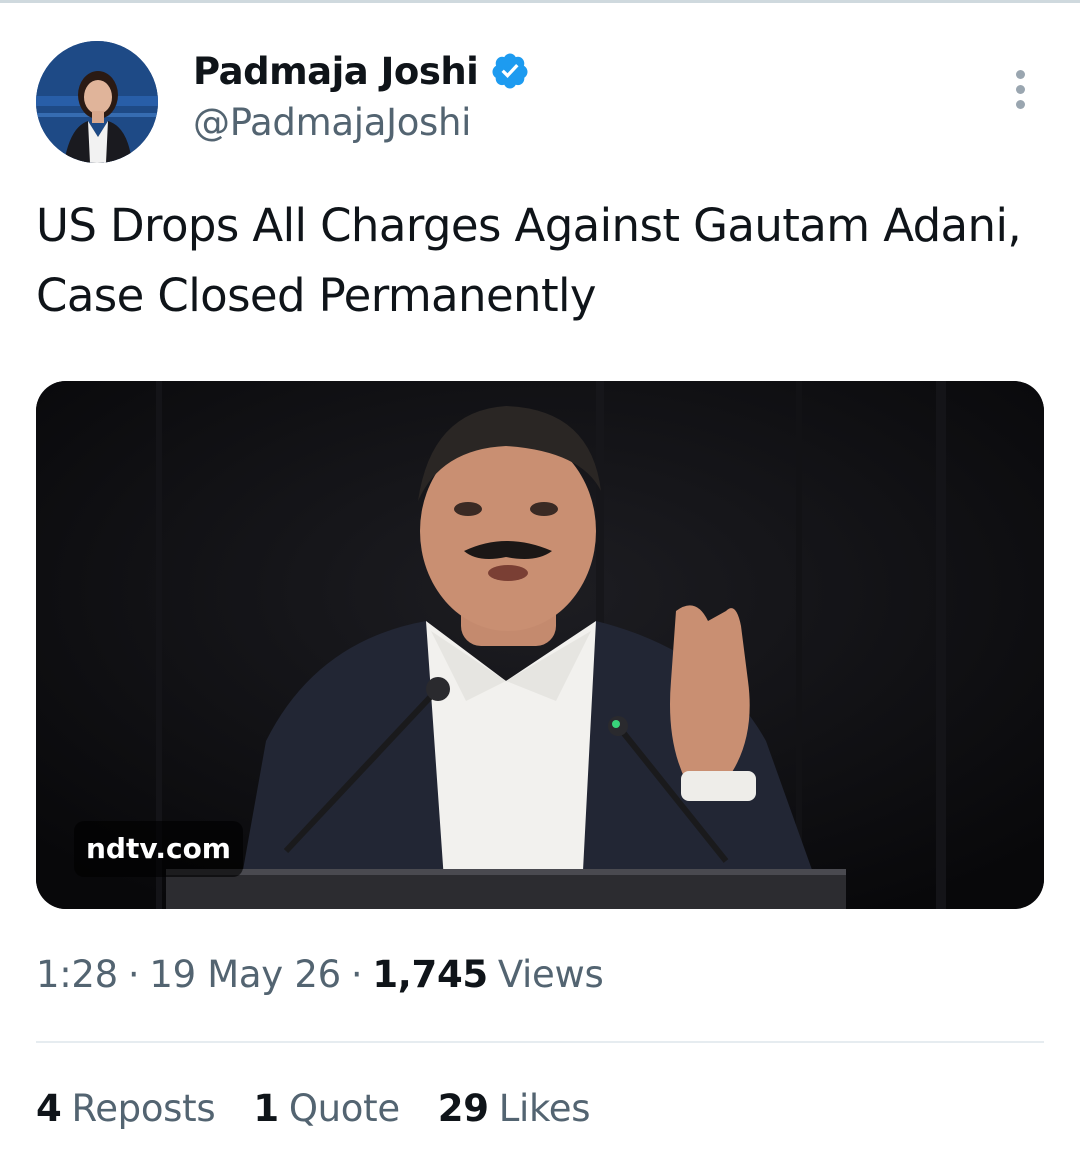 The image size is (1080, 1161). What do you see at coordinates (77, 974) in the screenshot?
I see `tweet-time: 1:28` at bounding box center [77, 974].